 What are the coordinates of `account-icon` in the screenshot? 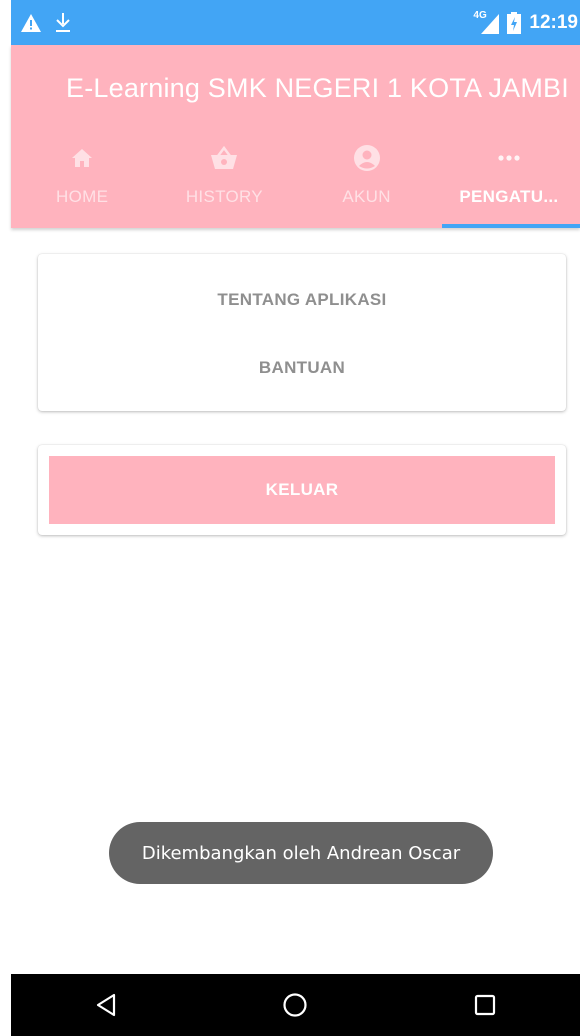 It's located at (367, 158).